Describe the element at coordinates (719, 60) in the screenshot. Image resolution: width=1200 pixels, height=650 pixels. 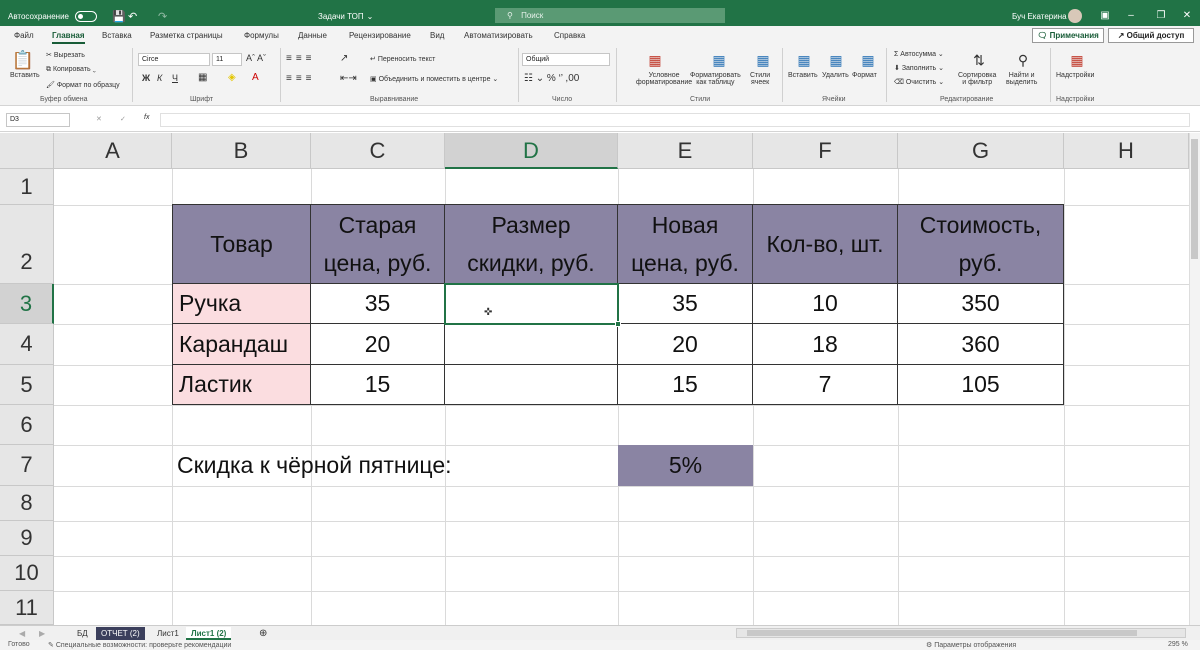
I see `format-as-table-icon: ▦` at that location.